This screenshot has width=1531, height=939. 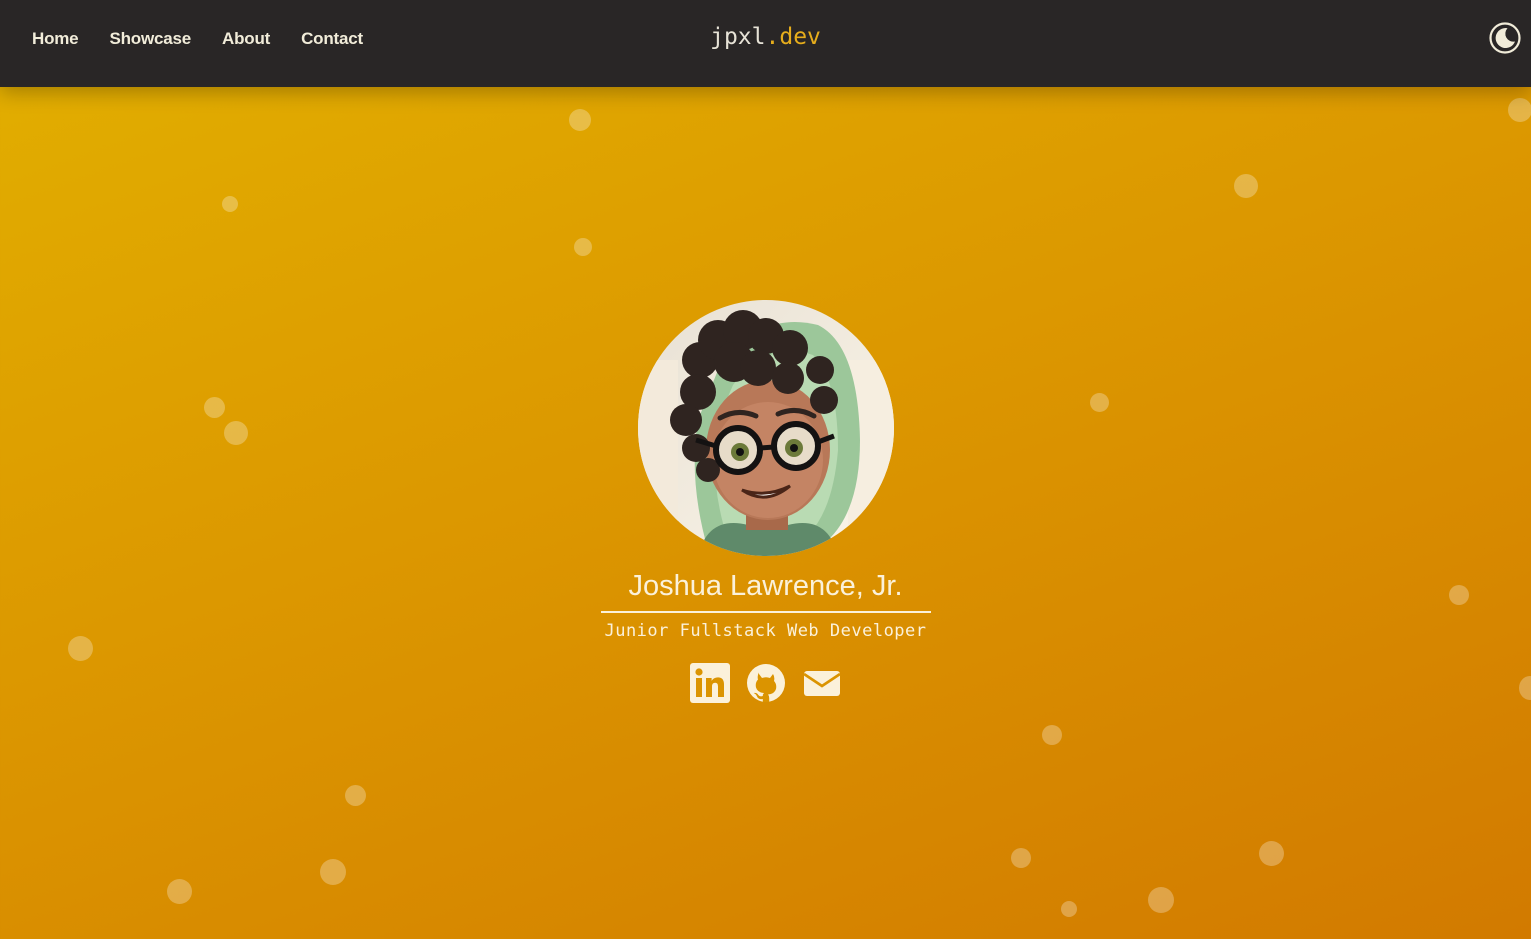 I want to click on moon-icon, so click(x=1505, y=38).